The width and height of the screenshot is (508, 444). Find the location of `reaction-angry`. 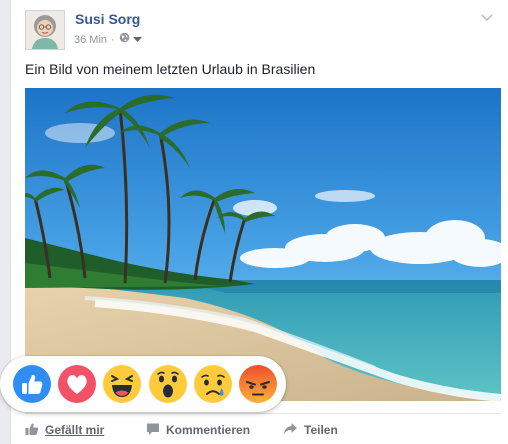

reaction-angry is located at coordinates (258, 384).